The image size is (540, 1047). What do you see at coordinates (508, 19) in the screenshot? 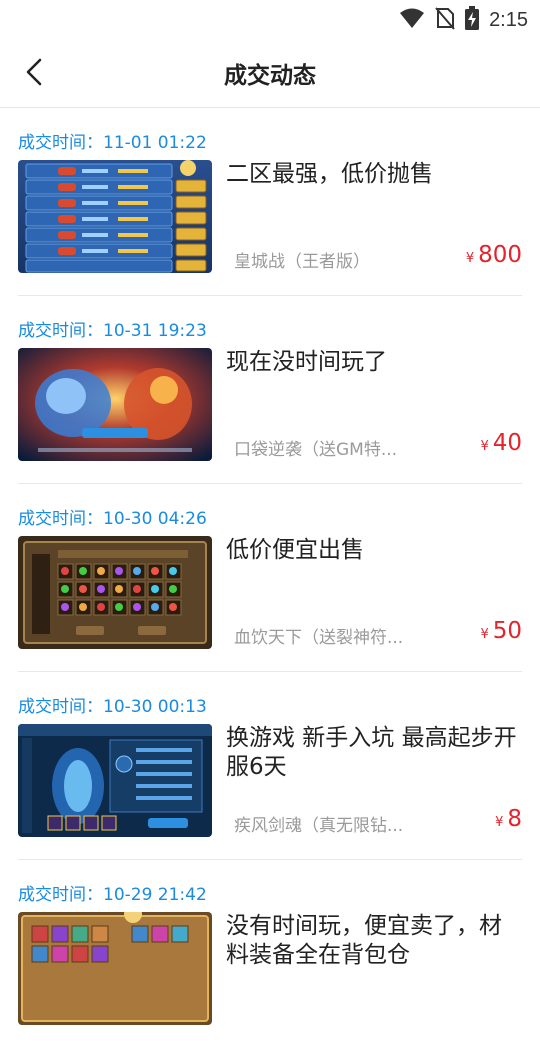
I see `status-time: 2:15` at bounding box center [508, 19].